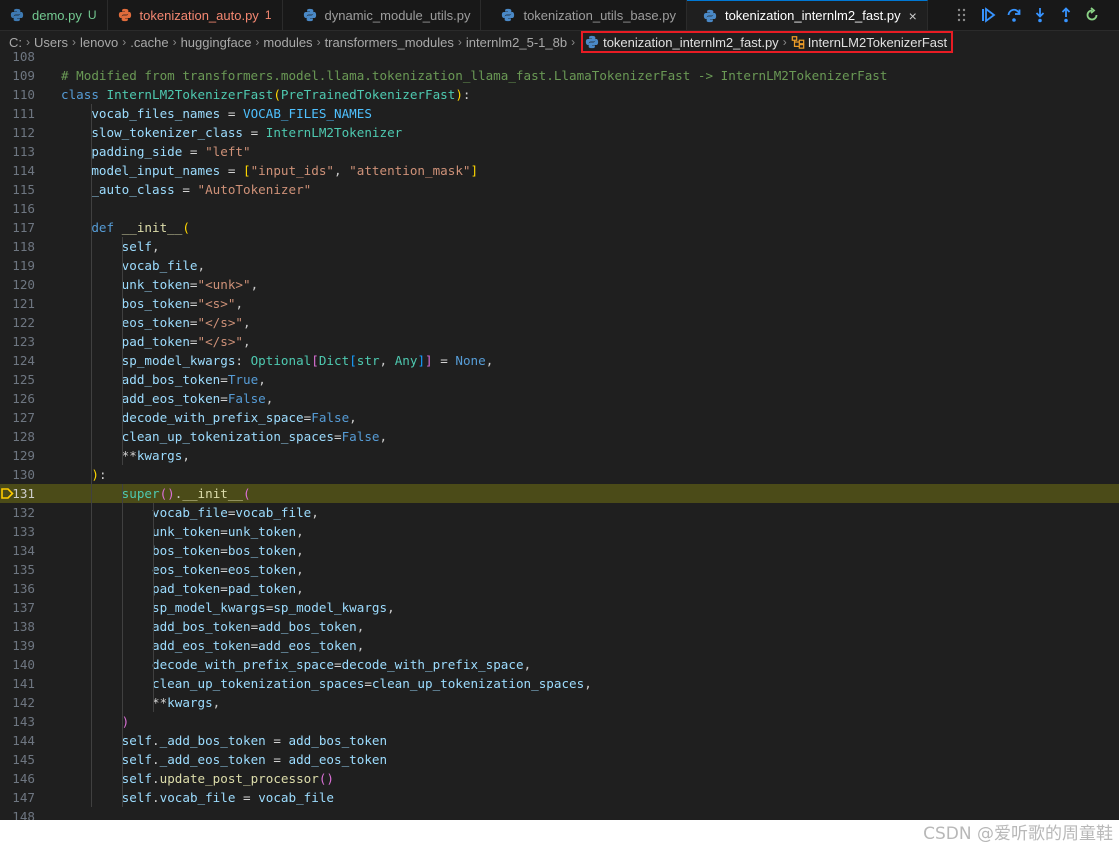  What do you see at coordinates (17, 246) in the screenshot?
I see `line-number: 118` at bounding box center [17, 246].